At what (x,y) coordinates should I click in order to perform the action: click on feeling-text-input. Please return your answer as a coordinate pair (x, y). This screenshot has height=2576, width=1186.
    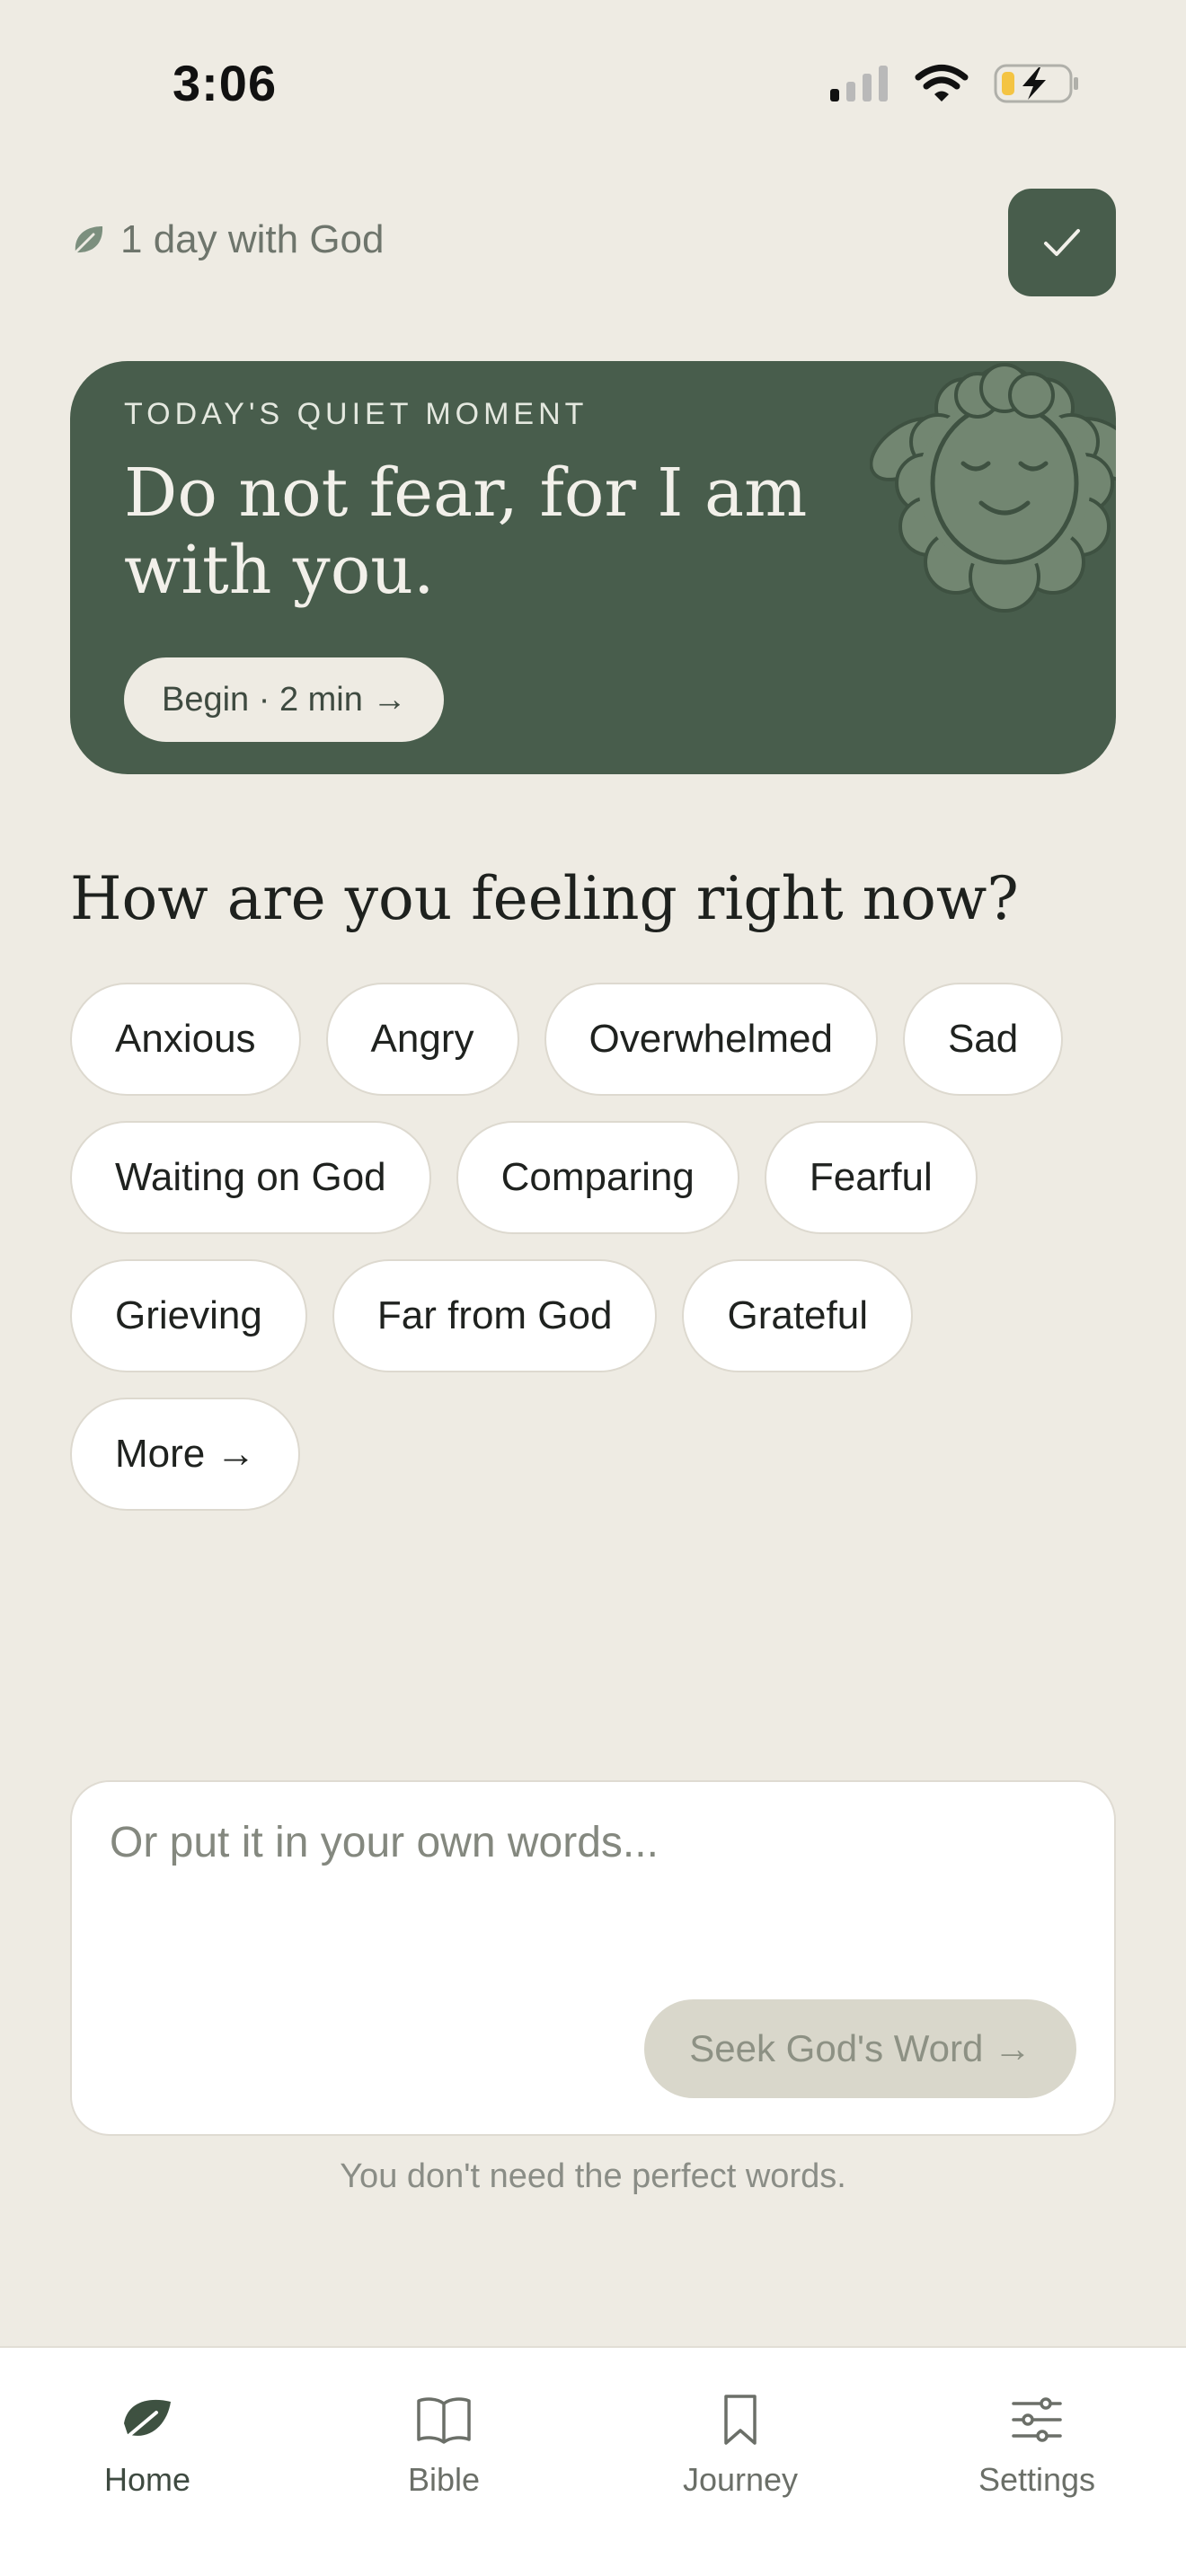
    Looking at the image, I should click on (595, 1872).